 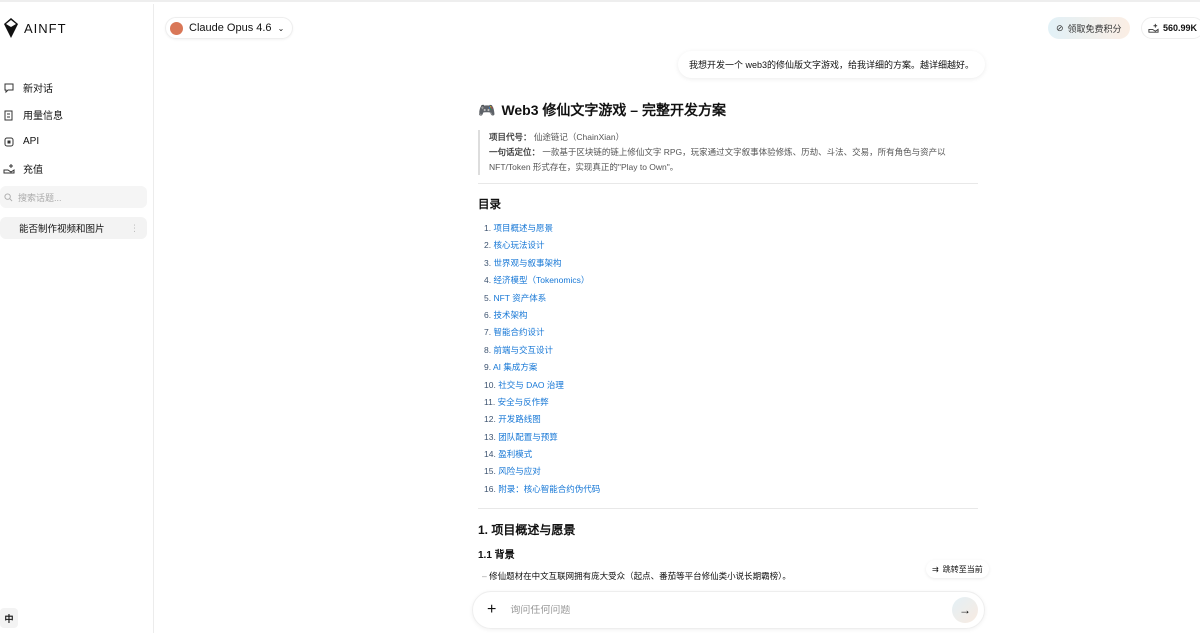 I want to click on toc-number: 8., so click(x=488, y=349).